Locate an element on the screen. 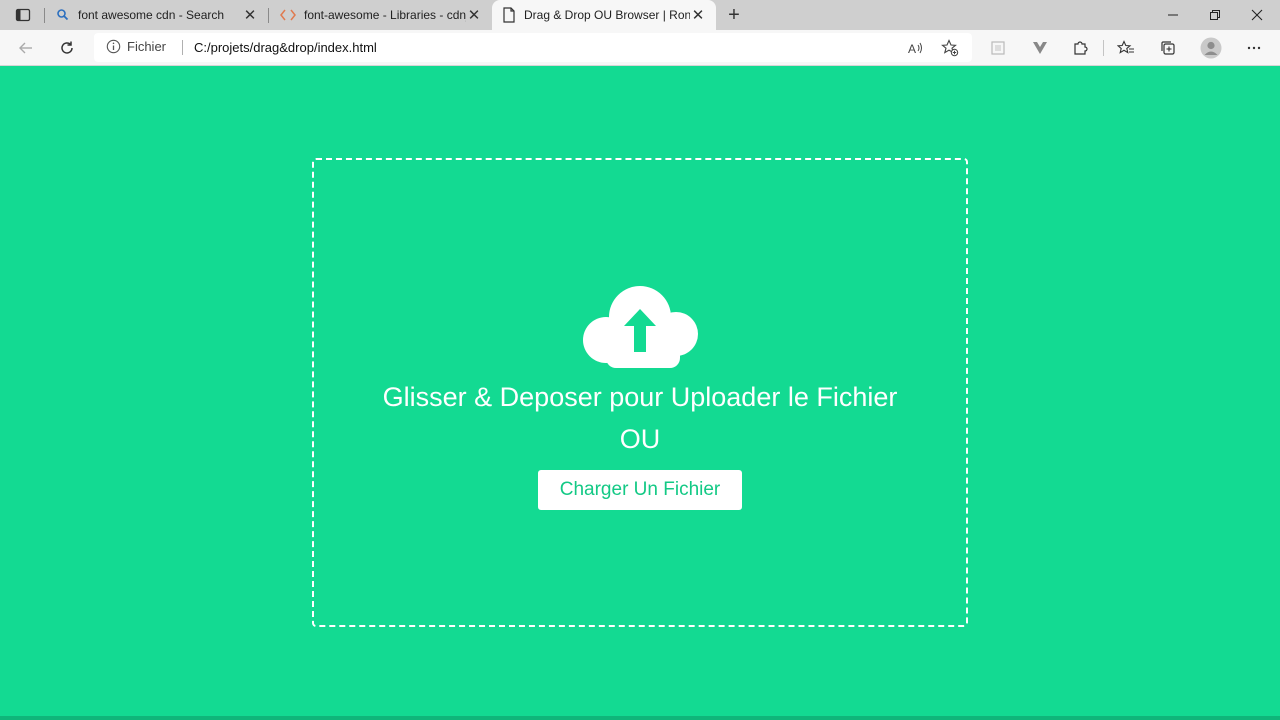 The image size is (1280, 720). read-aloud-icon: A is located at coordinates (916, 48).